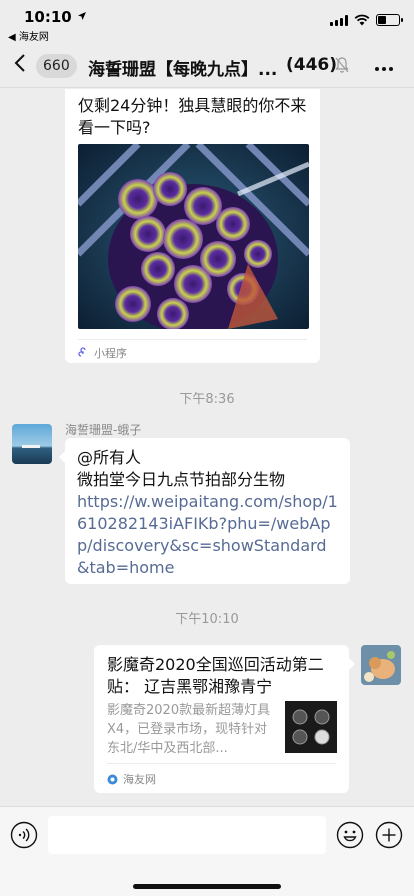  Describe the element at coordinates (55, 17) in the screenshot. I see `status-time: 10:10` at that location.